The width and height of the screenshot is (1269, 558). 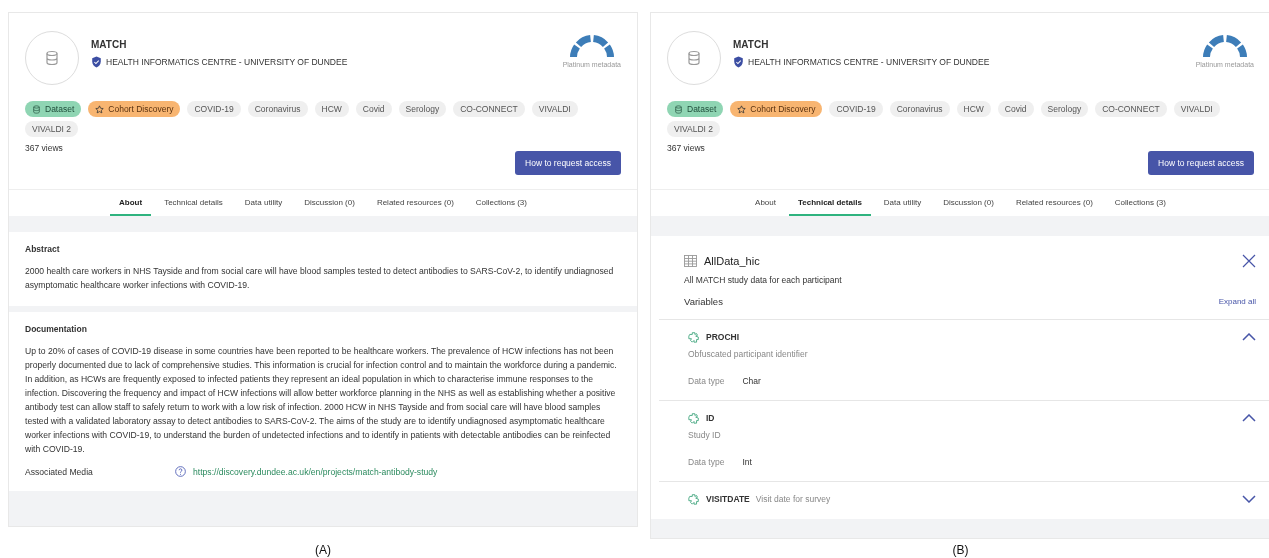 I want to click on variable-description: Visit date for survey, so click(x=793, y=499).